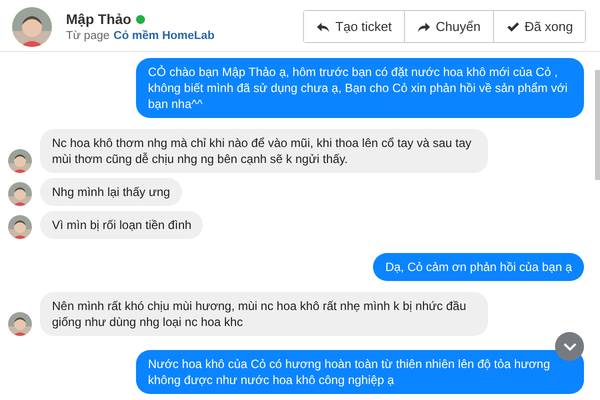  What do you see at coordinates (88, 36) in the screenshot?
I see `source-label: Từ page` at bounding box center [88, 36].